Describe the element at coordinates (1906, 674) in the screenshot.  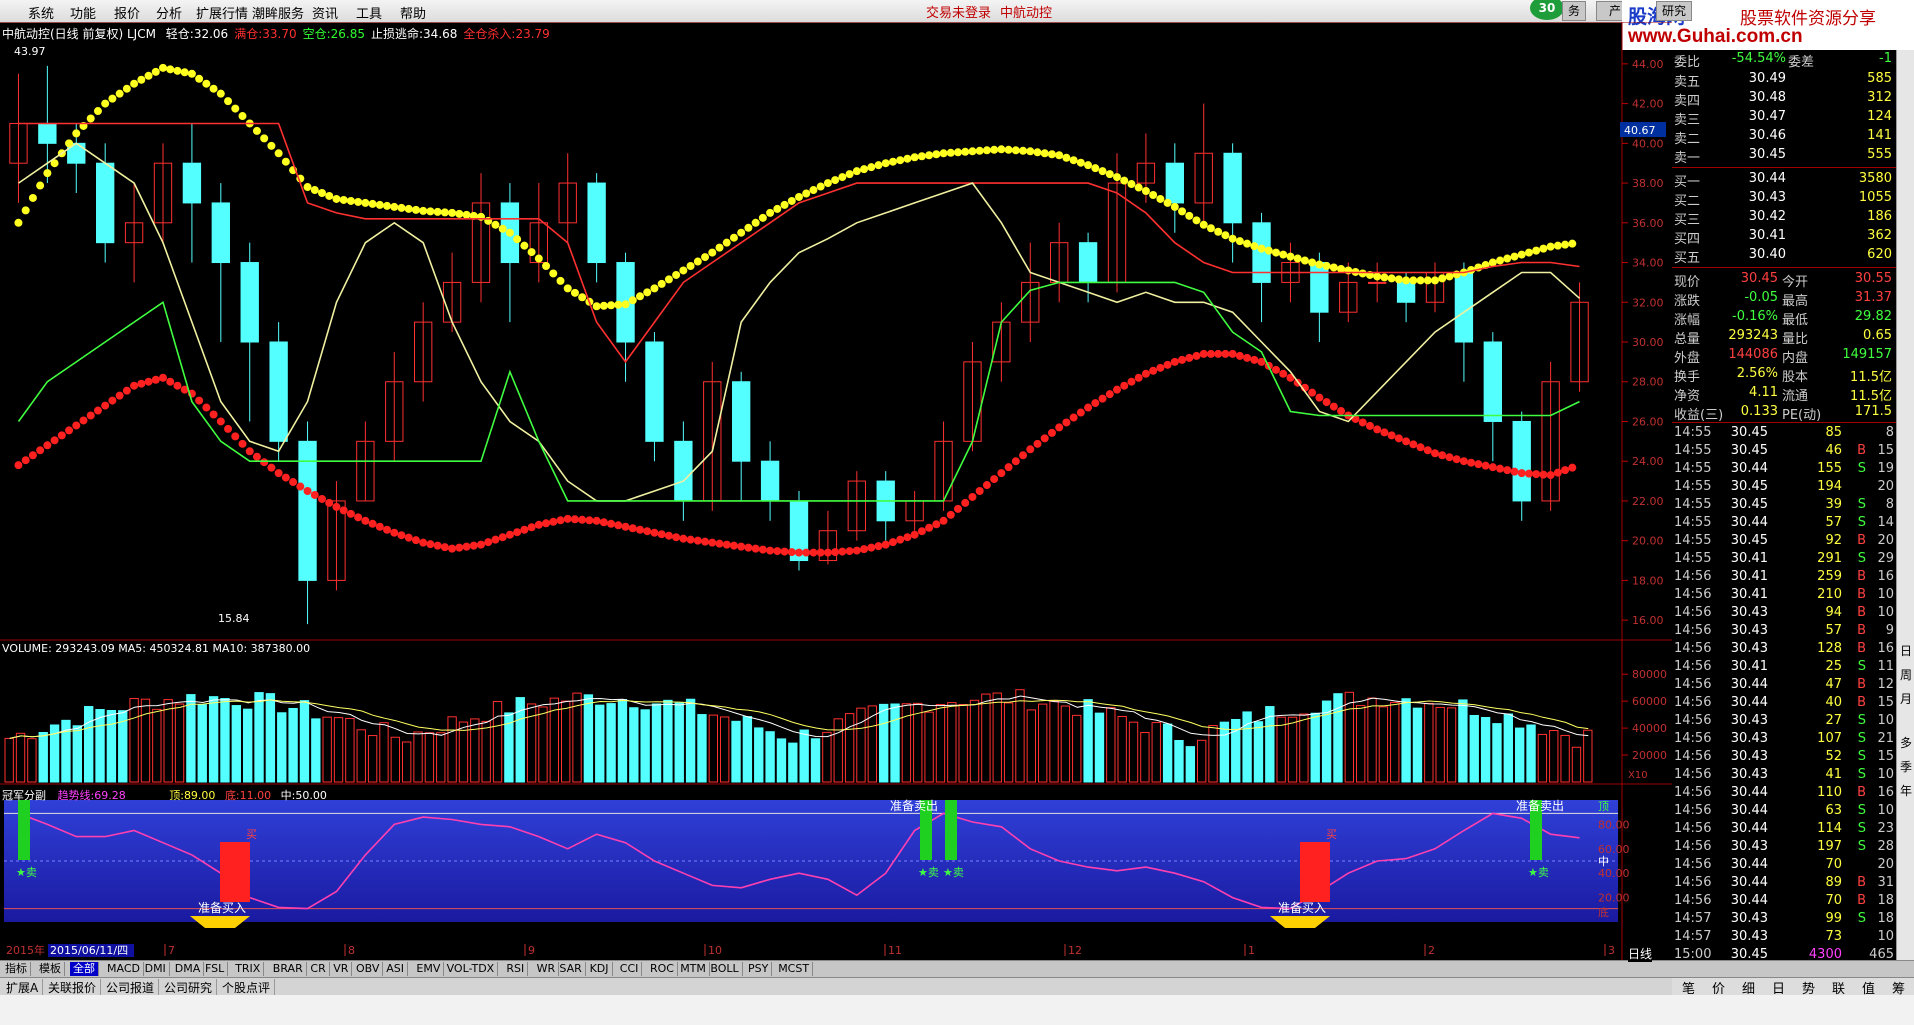
I see `vbar-week: 周` at that location.